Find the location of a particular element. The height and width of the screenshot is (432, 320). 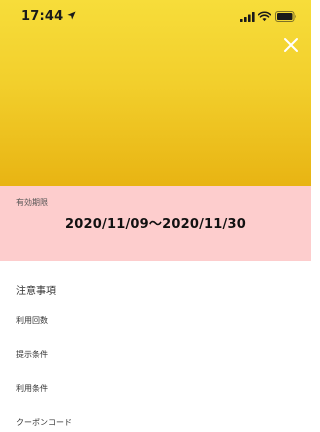

notes-item-coupon-code: クーポンコード is located at coordinates (44, 422).